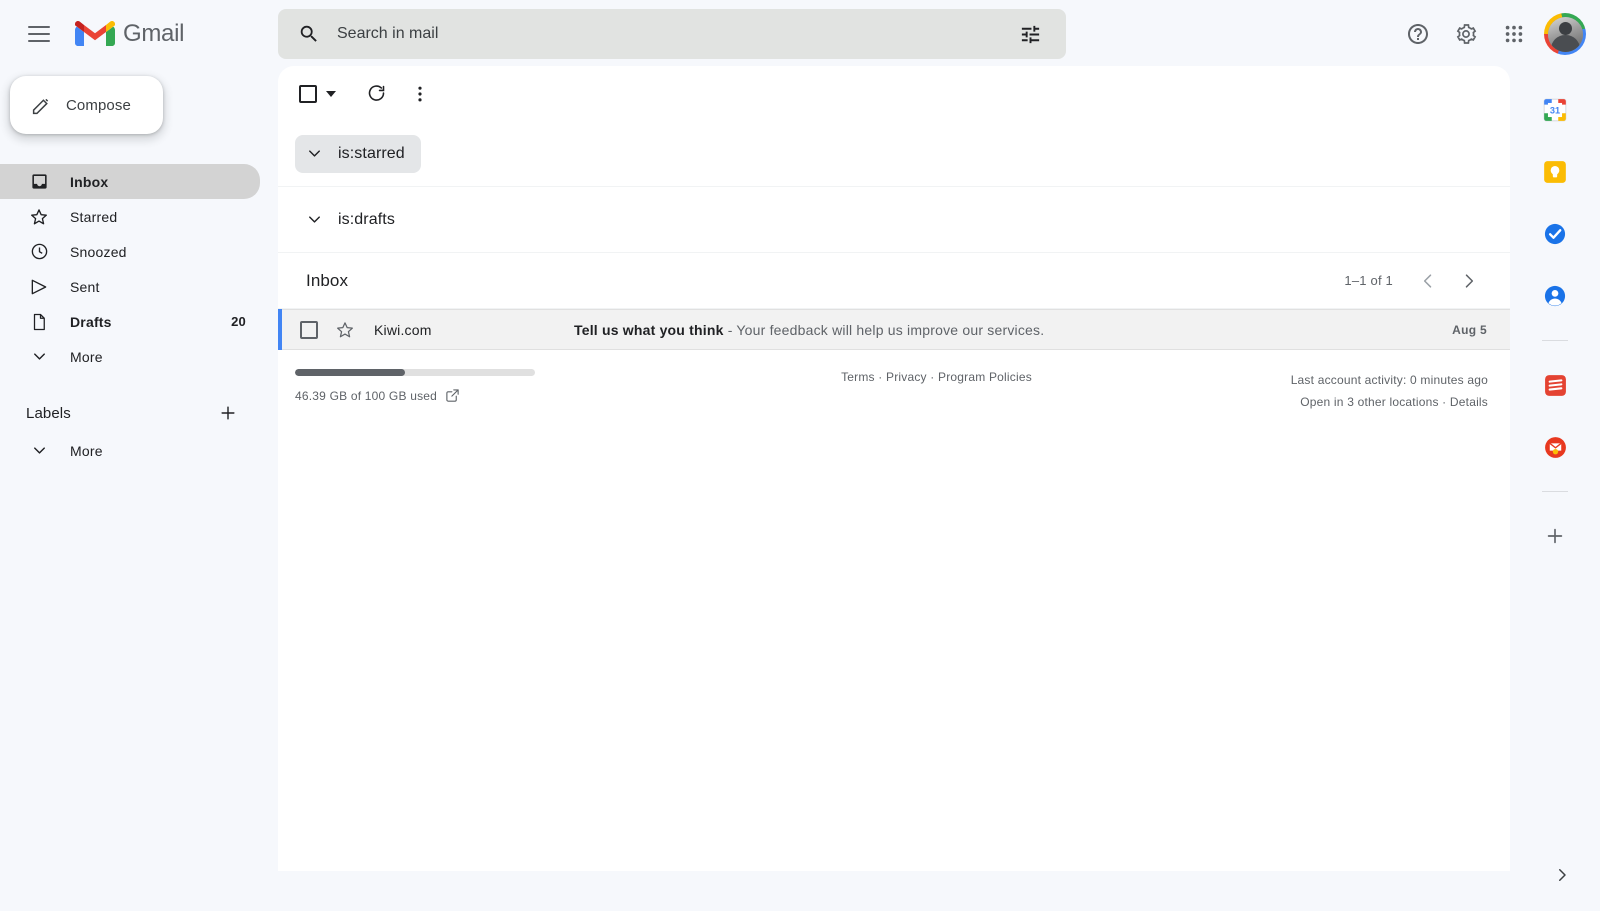  I want to click on chevron-left-icon, so click(1428, 281).